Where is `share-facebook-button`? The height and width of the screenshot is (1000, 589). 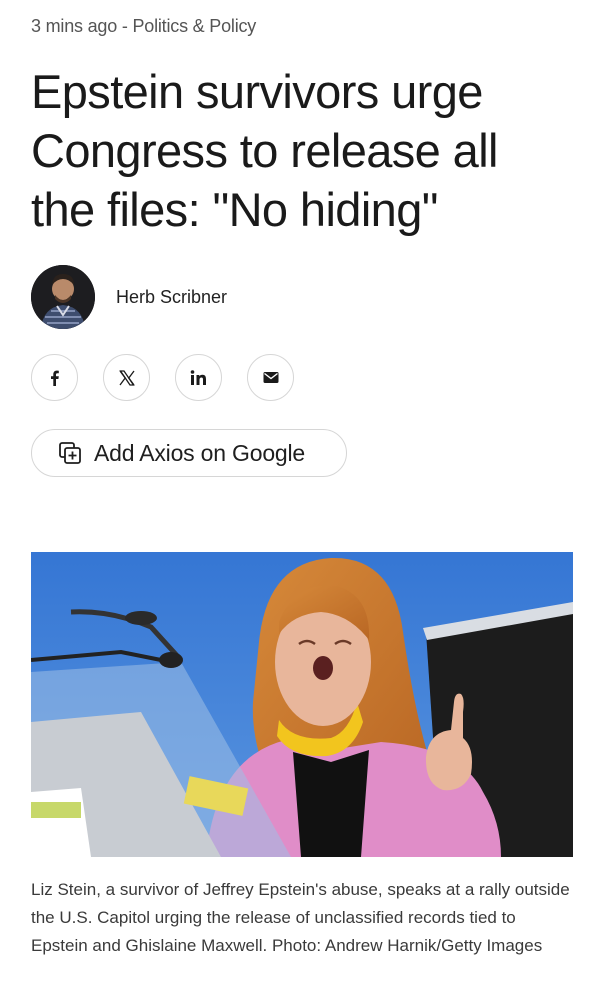
share-facebook-button is located at coordinates (54, 377).